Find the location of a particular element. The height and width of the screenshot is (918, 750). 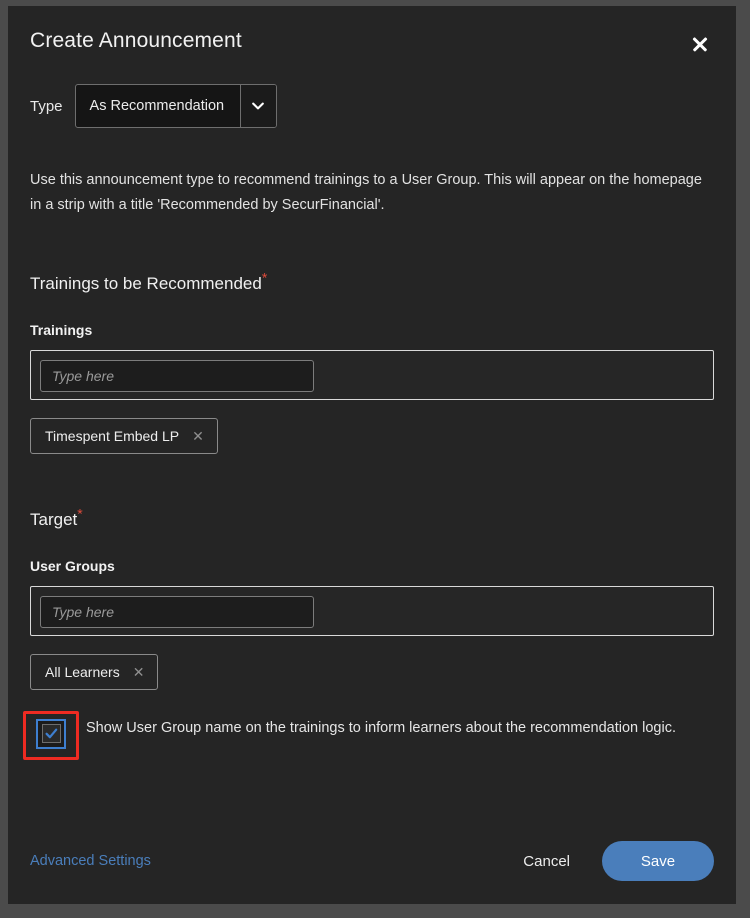

trainings-input-placeholder: Type here is located at coordinates (83, 375).